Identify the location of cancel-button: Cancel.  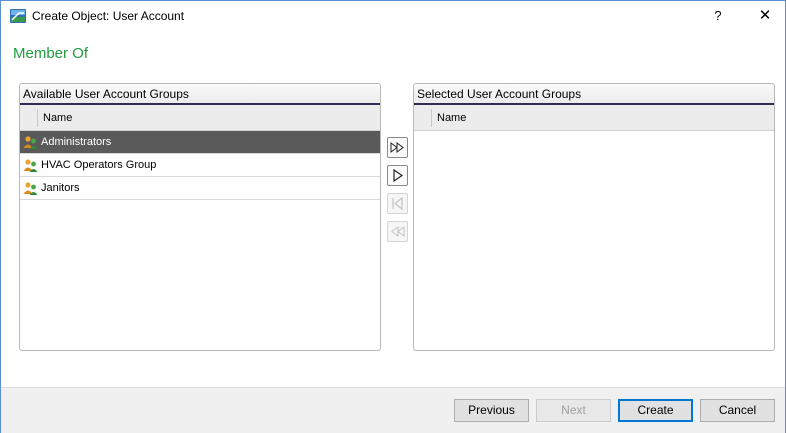
(737, 410).